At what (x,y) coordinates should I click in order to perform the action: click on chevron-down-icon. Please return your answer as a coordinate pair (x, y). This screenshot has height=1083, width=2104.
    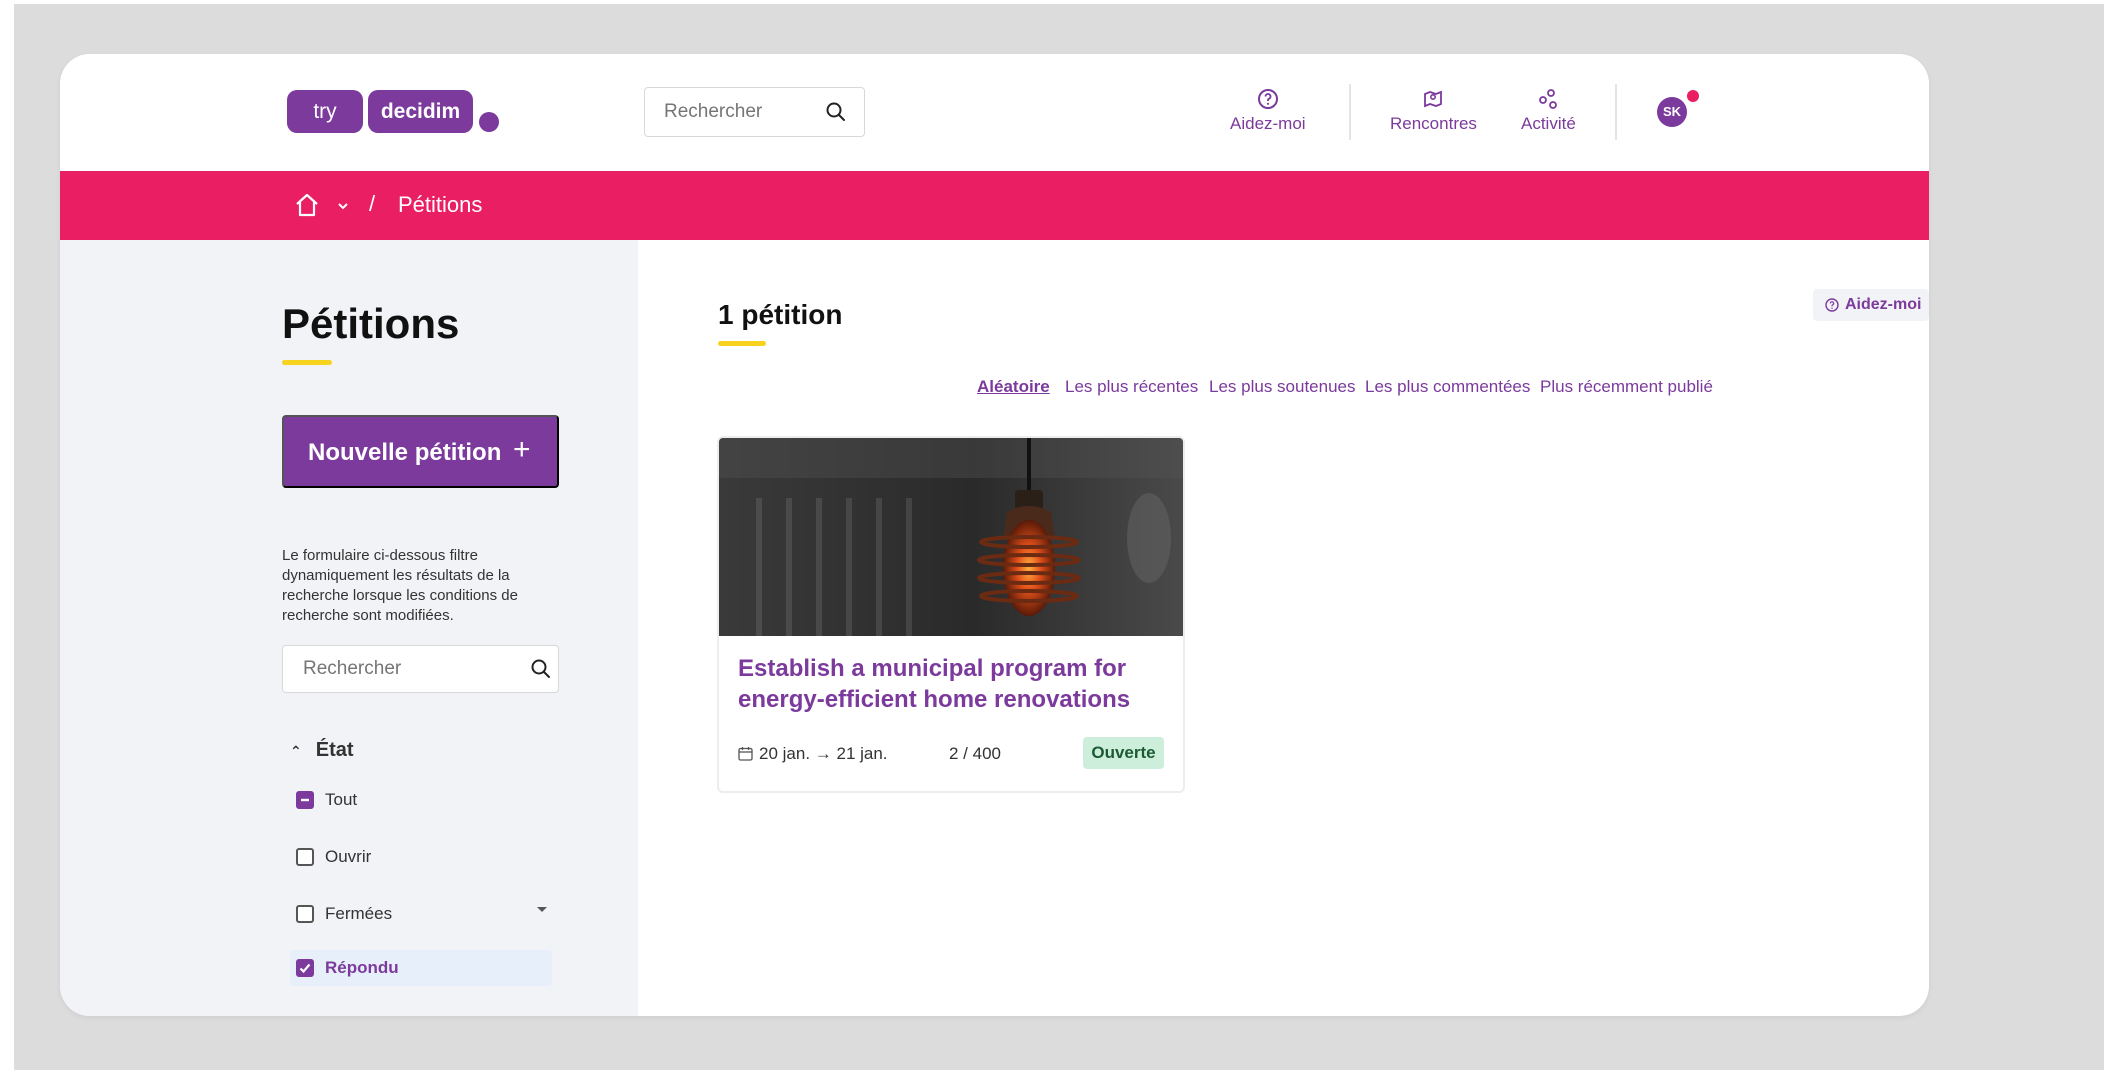
    Looking at the image, I should click on (343, 206).